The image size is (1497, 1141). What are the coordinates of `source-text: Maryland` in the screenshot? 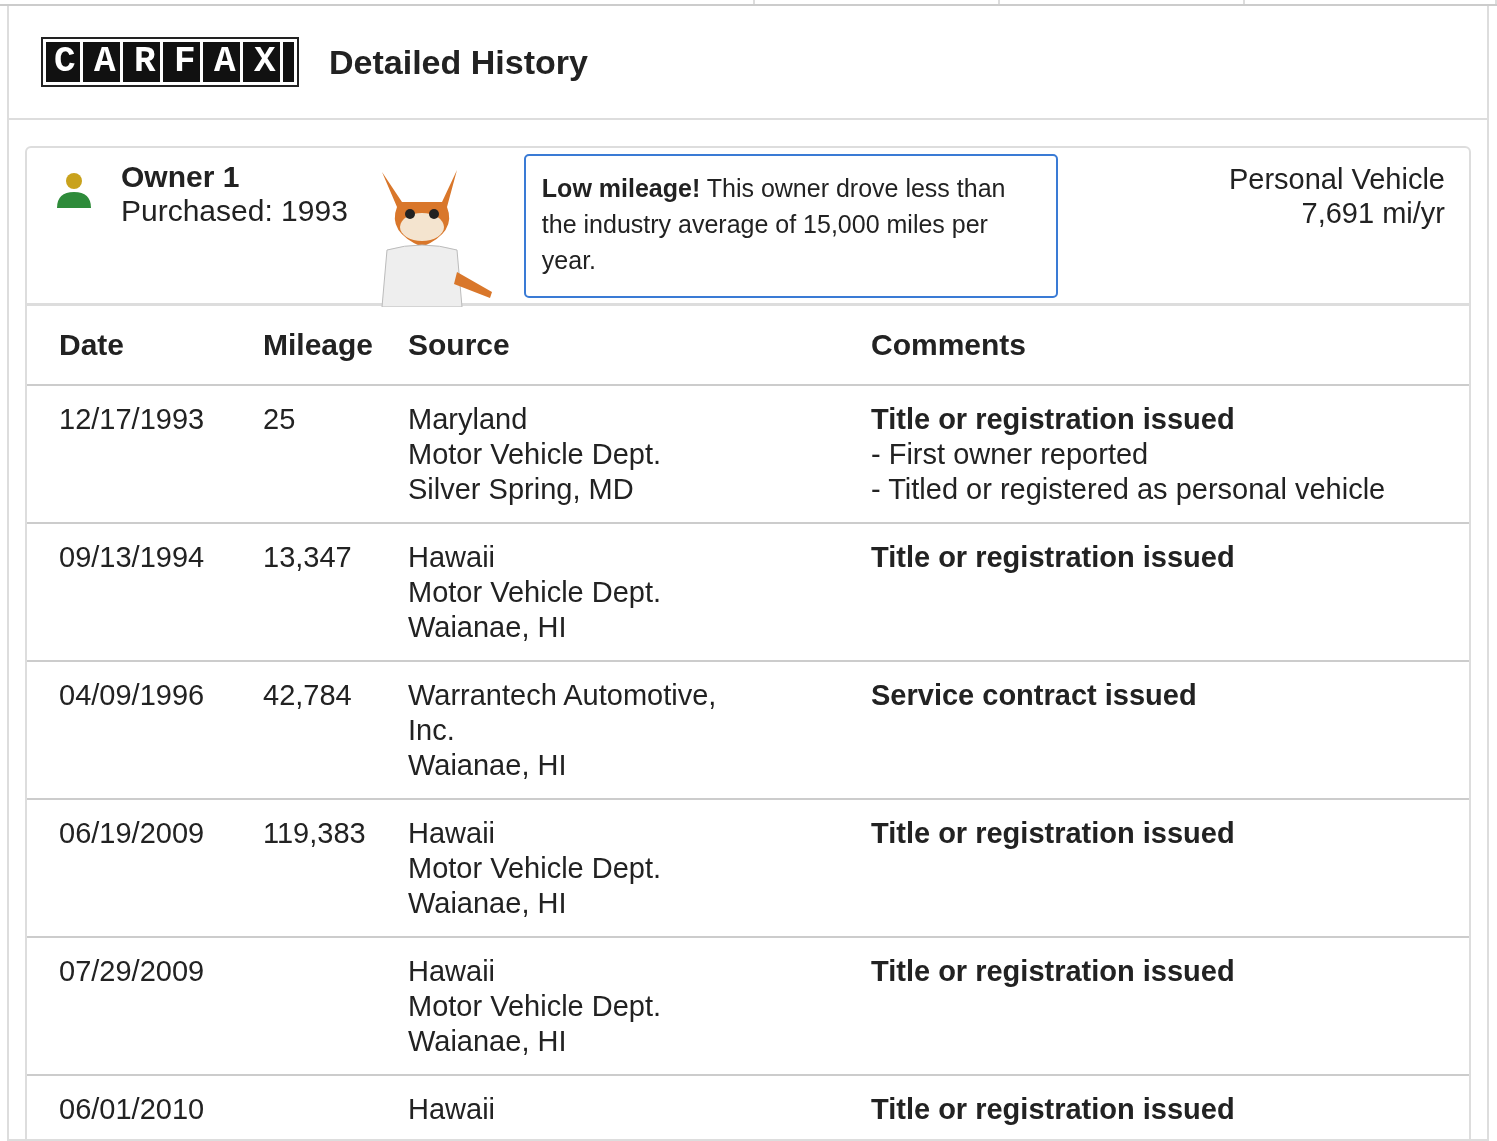 It's located at (468, 419).